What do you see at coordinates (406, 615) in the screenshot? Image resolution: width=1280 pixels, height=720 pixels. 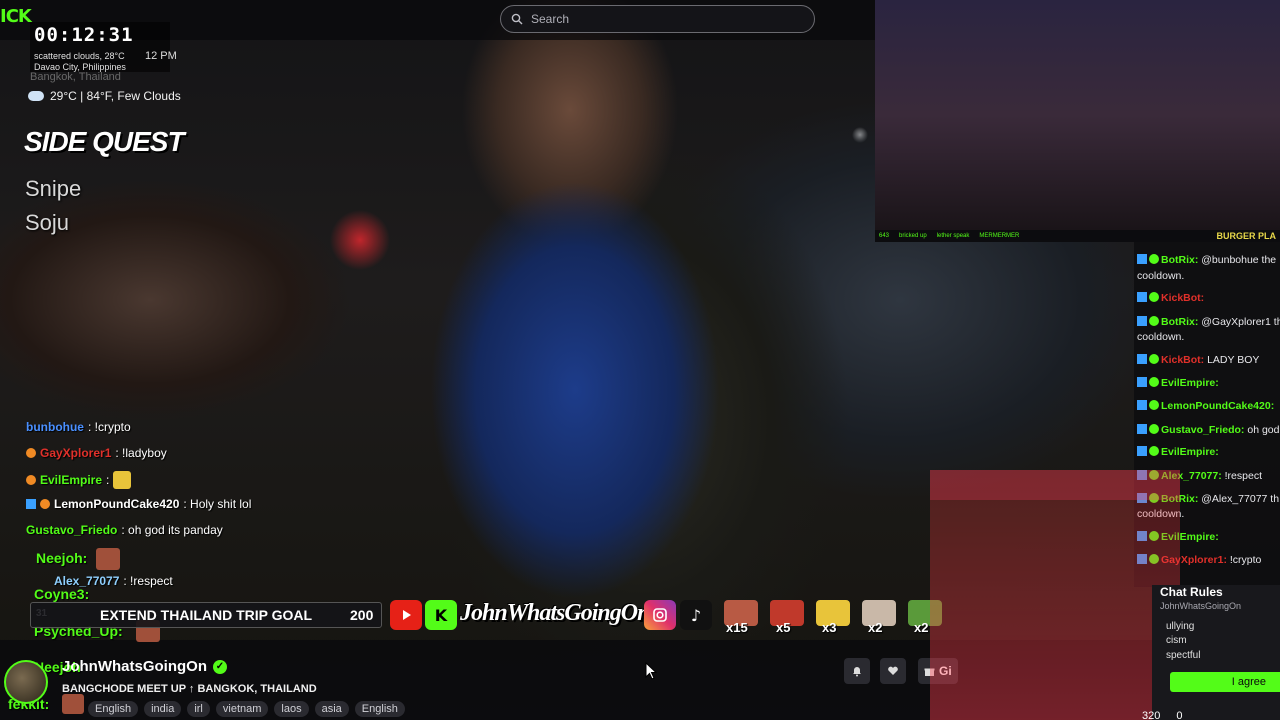 I see `youtube-icon` at bounding box center [406, 615].